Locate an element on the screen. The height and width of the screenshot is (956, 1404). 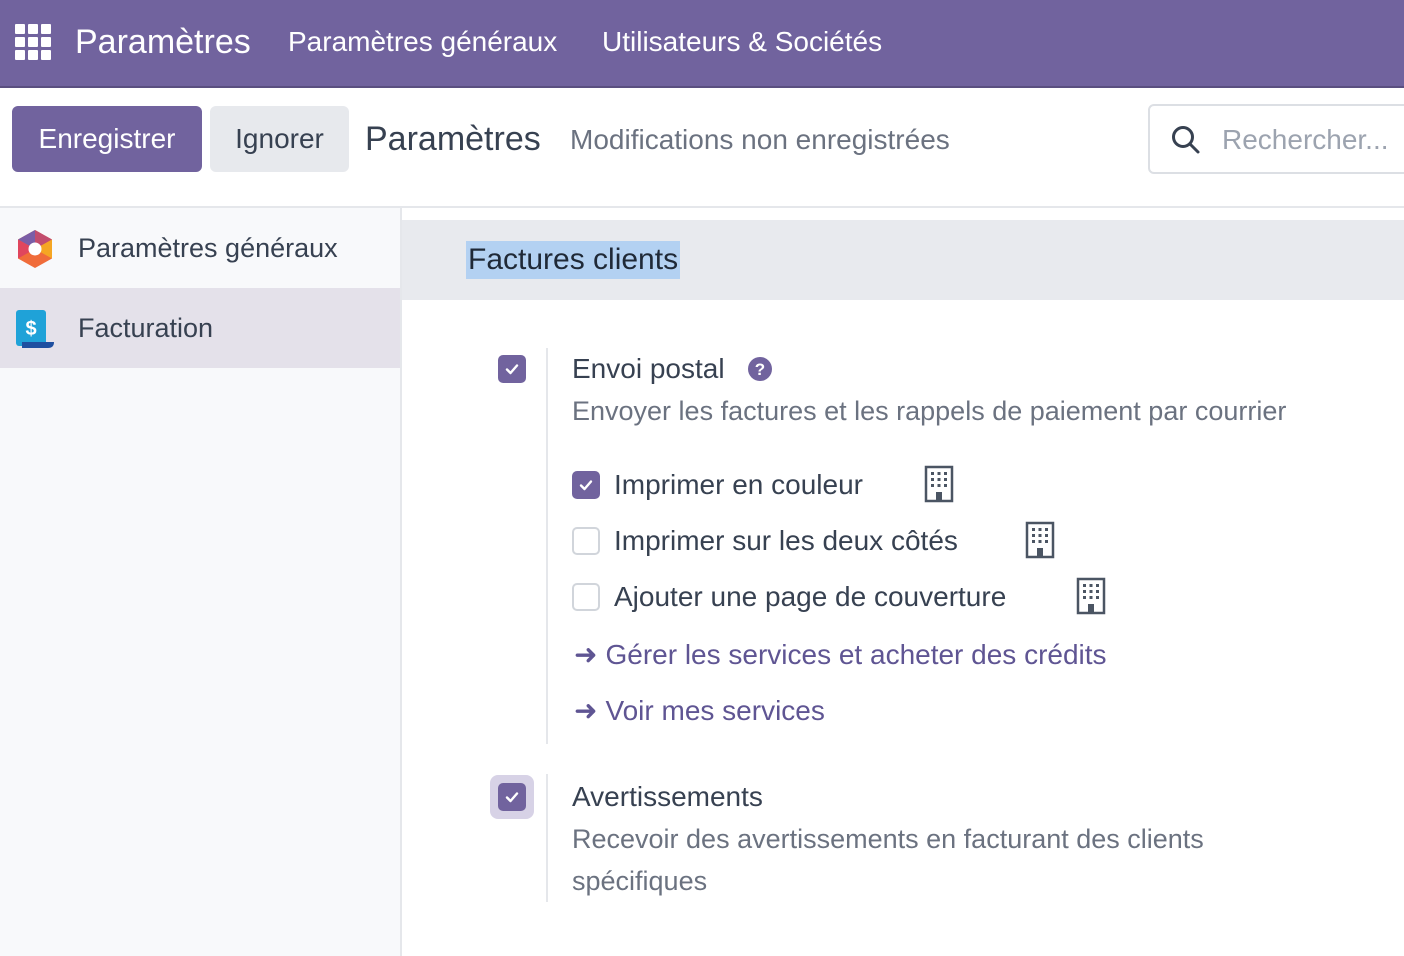
view-services-link: ➜ Voir mes services is located at coordinates (699, 711).